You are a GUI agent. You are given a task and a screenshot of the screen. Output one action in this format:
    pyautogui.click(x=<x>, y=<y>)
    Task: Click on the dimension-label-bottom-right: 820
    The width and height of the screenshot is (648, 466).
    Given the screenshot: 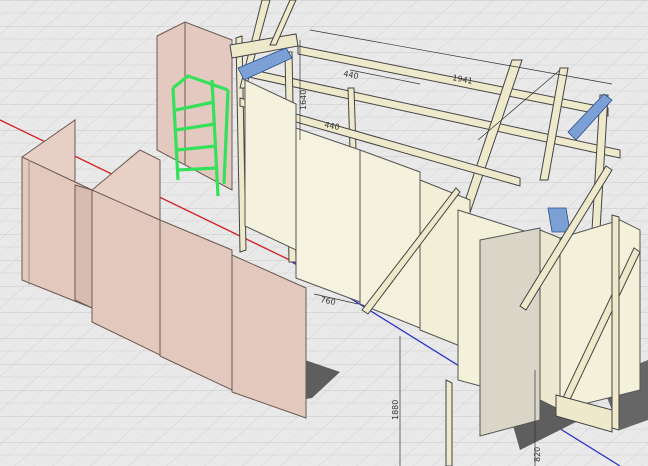 What is the action you would take?
    pyautogui.click(x=537, y=454)
    